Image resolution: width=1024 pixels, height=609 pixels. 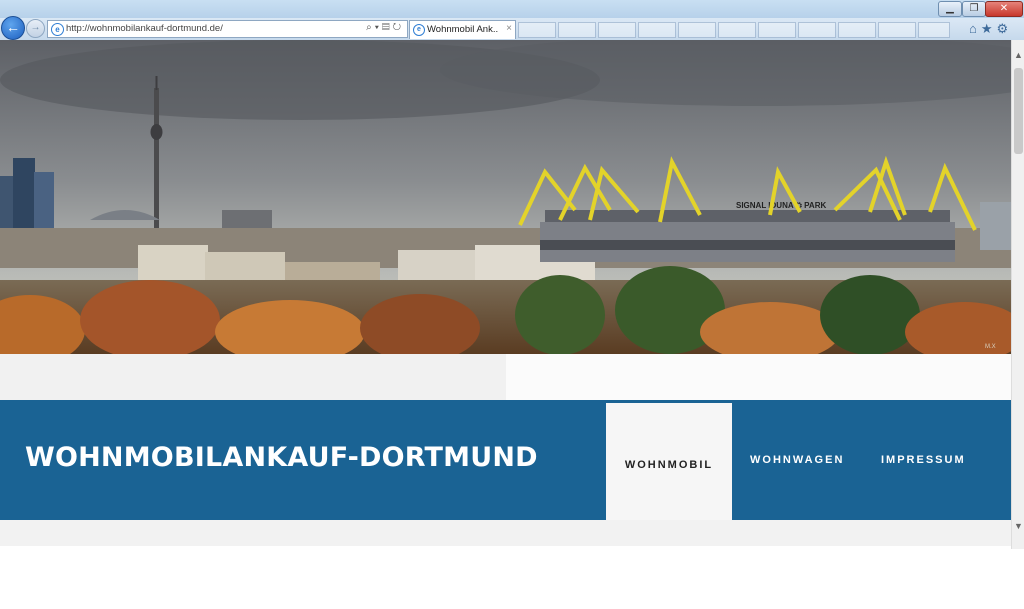 I want to click on minimize-button: ▁, so click(x=950, y=9).